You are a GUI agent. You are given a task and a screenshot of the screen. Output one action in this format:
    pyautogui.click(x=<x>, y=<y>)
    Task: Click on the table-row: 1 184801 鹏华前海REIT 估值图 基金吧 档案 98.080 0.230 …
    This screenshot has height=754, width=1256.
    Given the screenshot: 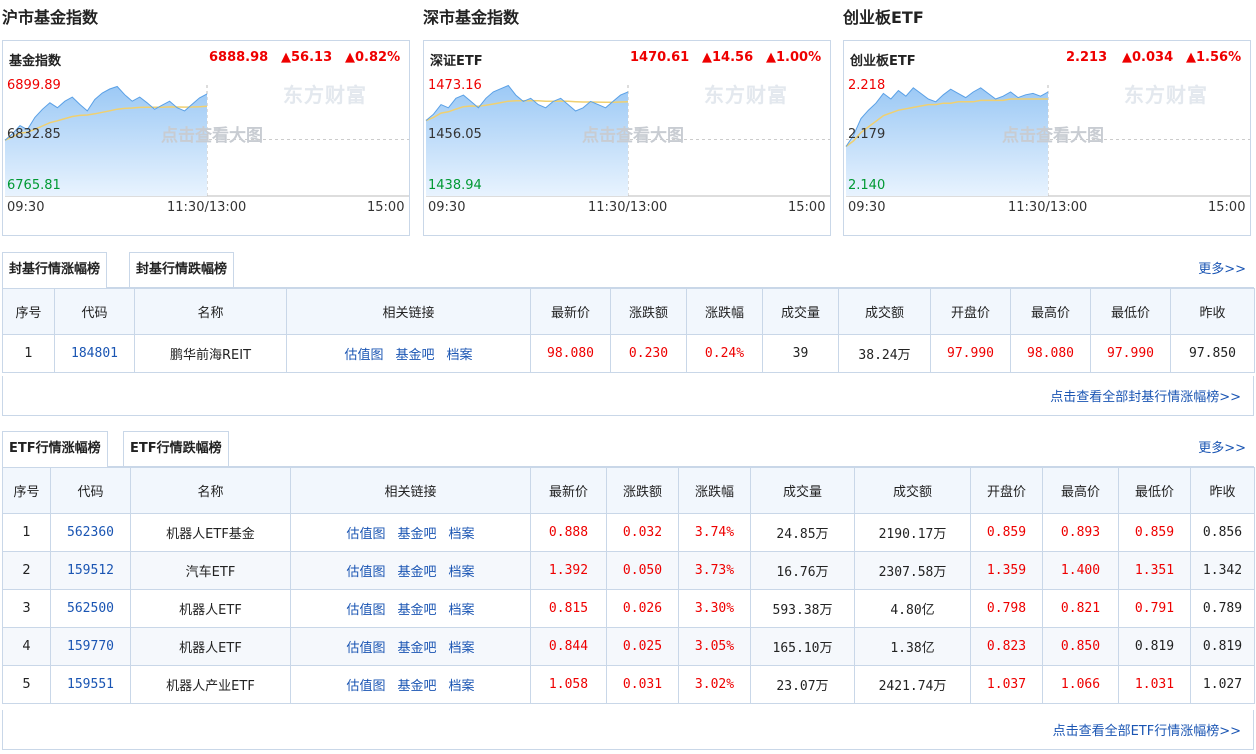 What is the action you would take?
    pyautogui.click(x=628, y=353)
    